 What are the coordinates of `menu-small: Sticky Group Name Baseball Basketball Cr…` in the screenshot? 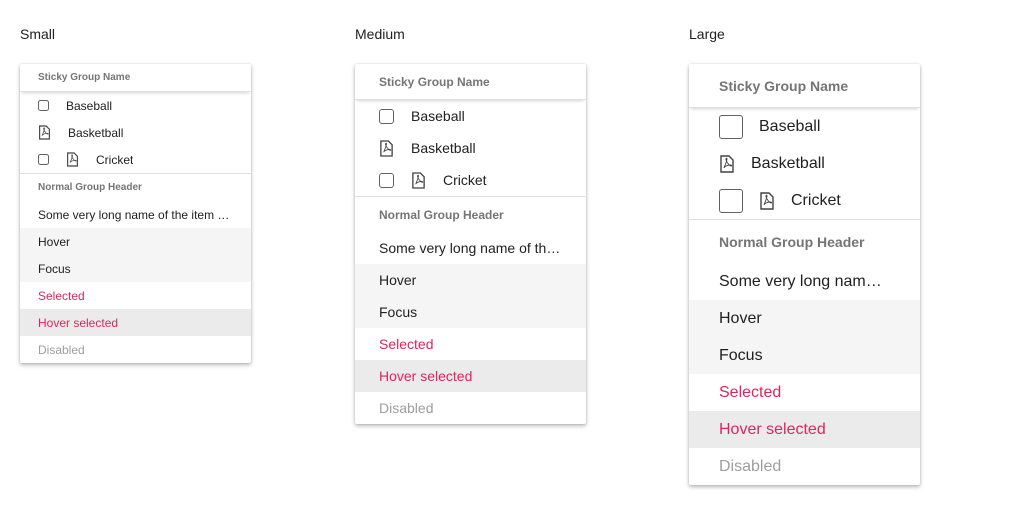 It's located at (135, 213).